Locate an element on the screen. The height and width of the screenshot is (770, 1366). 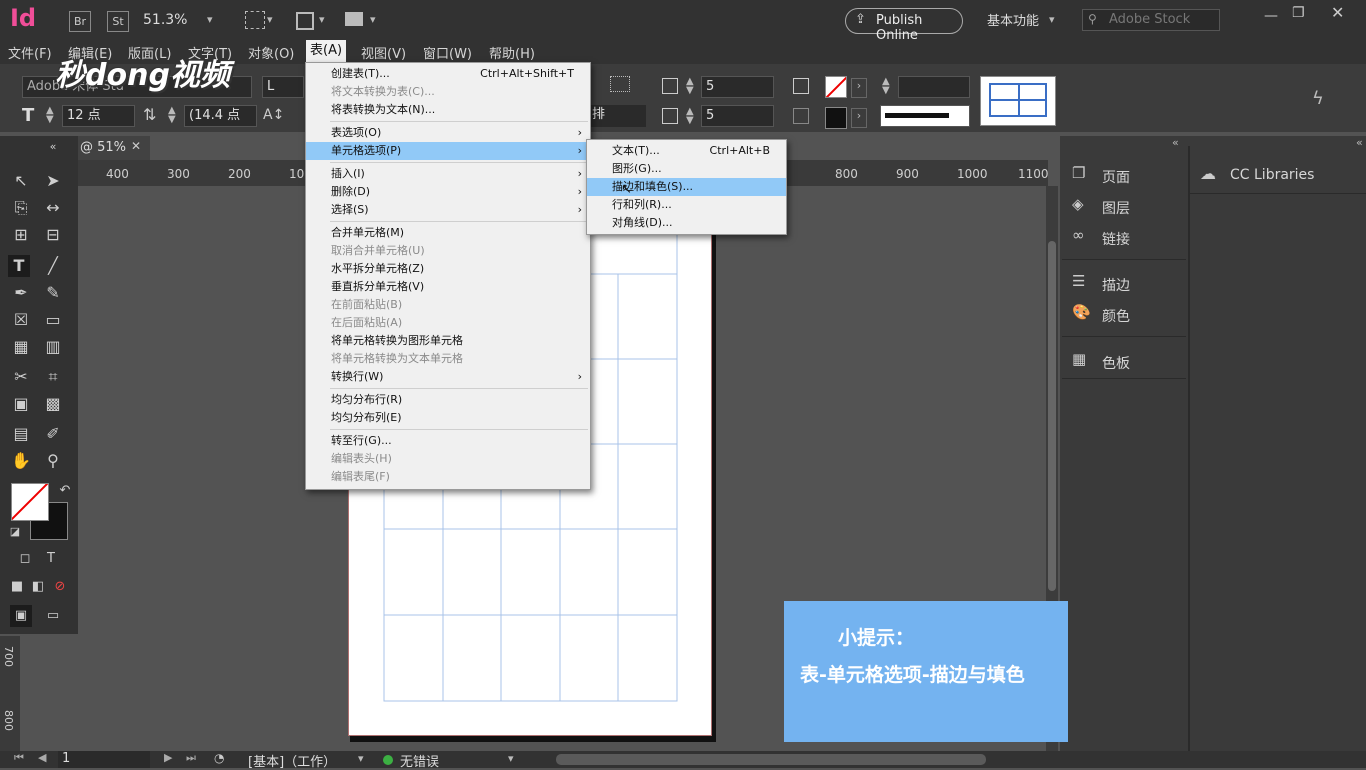
last-page-icon: ⏭ is located at coordinates (191, 758).